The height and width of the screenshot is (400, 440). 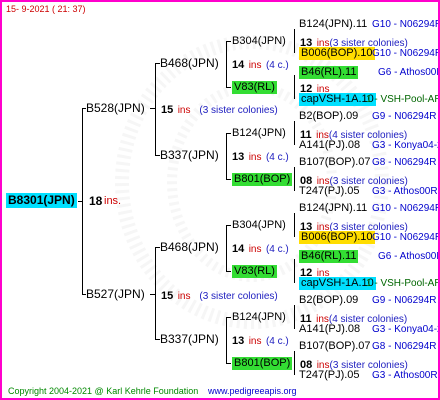 I want to click on queen-name: B124(JPN), so click(x=259, y=317).